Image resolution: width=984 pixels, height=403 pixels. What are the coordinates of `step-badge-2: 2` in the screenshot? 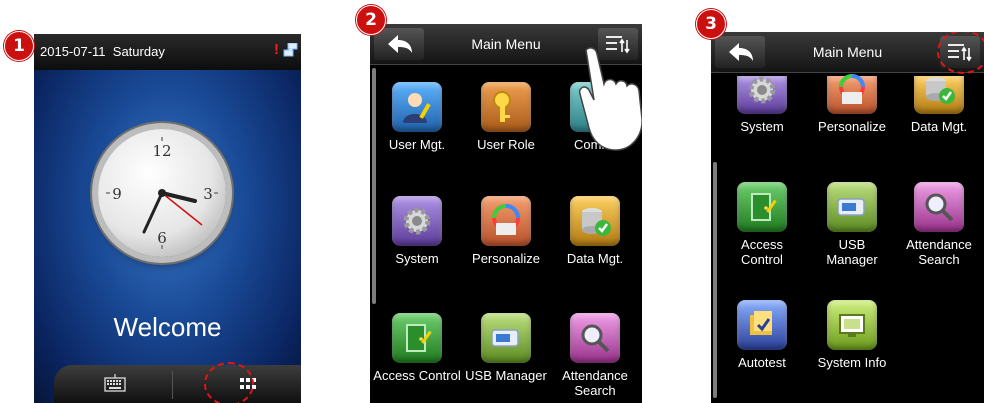 It's located at (371, 20).